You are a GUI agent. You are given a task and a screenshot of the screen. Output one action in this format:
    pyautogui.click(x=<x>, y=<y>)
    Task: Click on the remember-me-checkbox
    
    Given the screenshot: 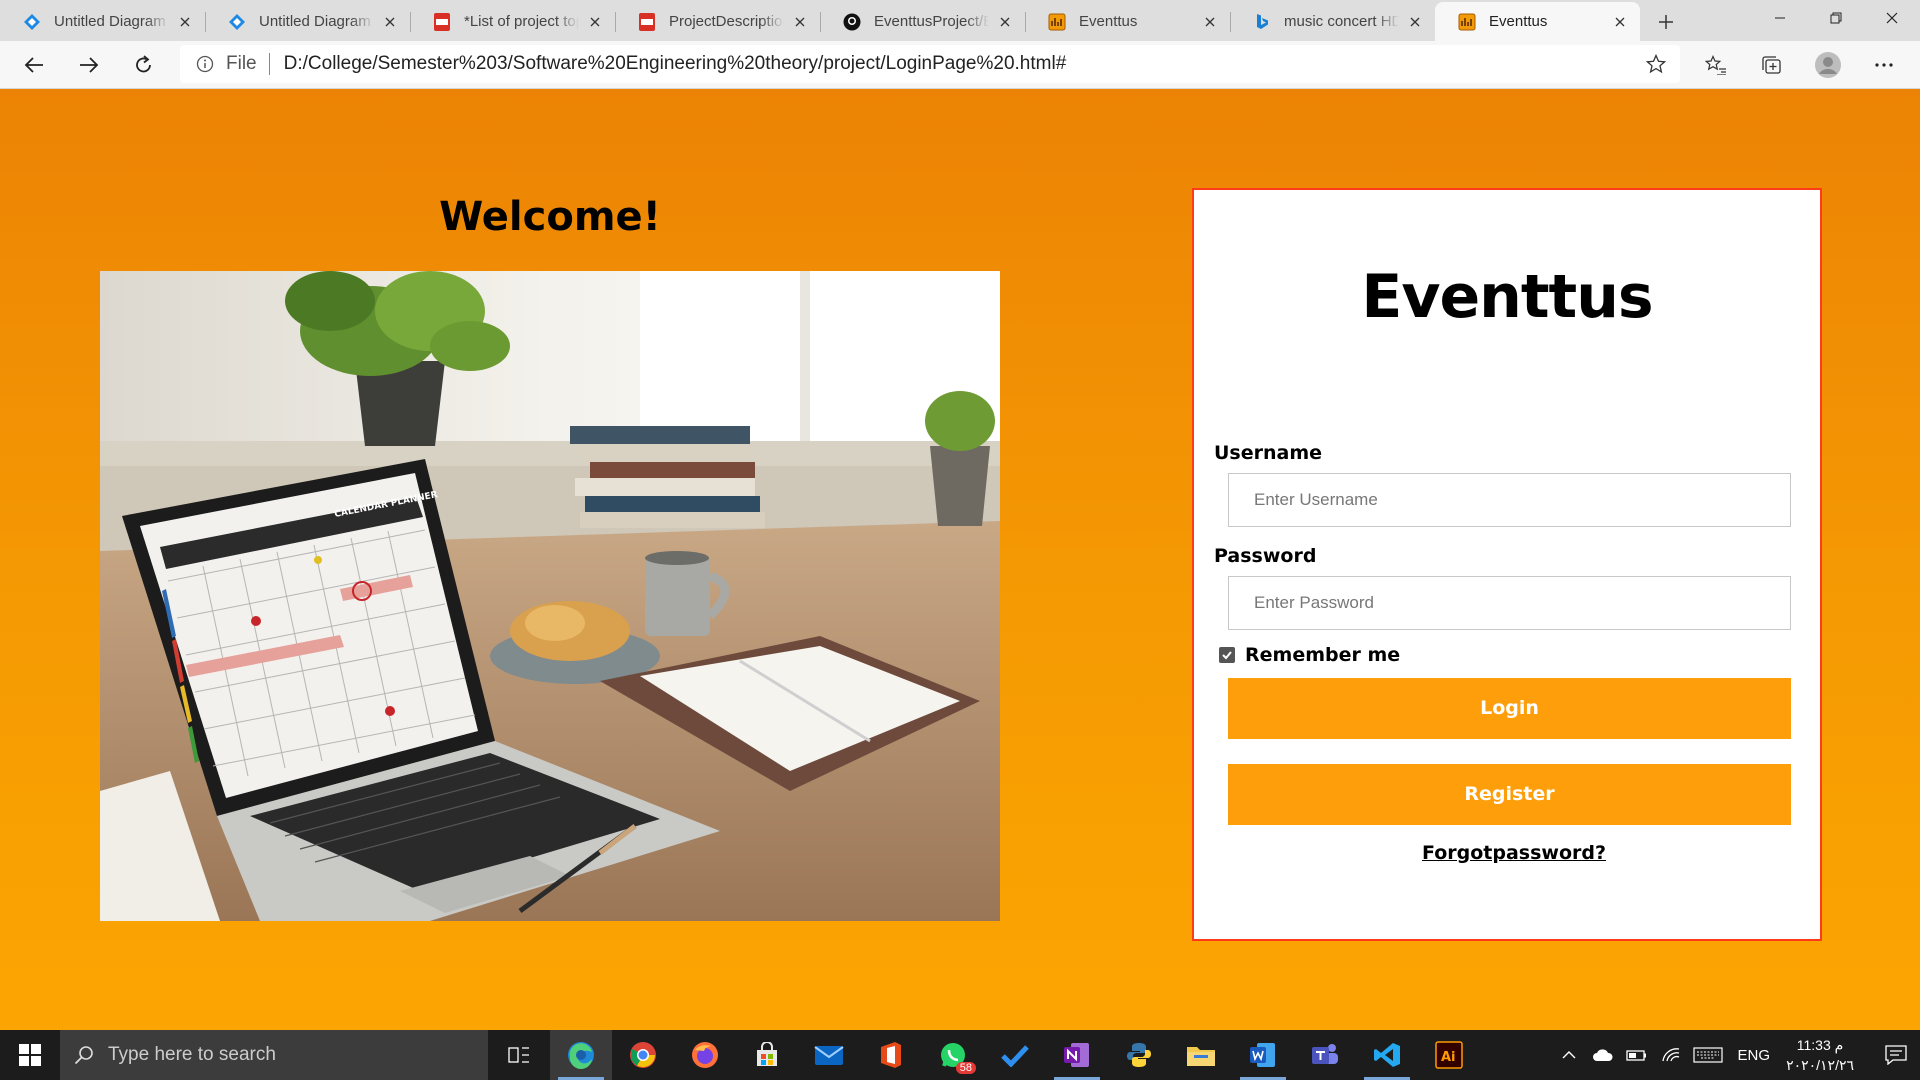 What is the action you would take?
    pyautogui.click(x=1227, y=655)
    